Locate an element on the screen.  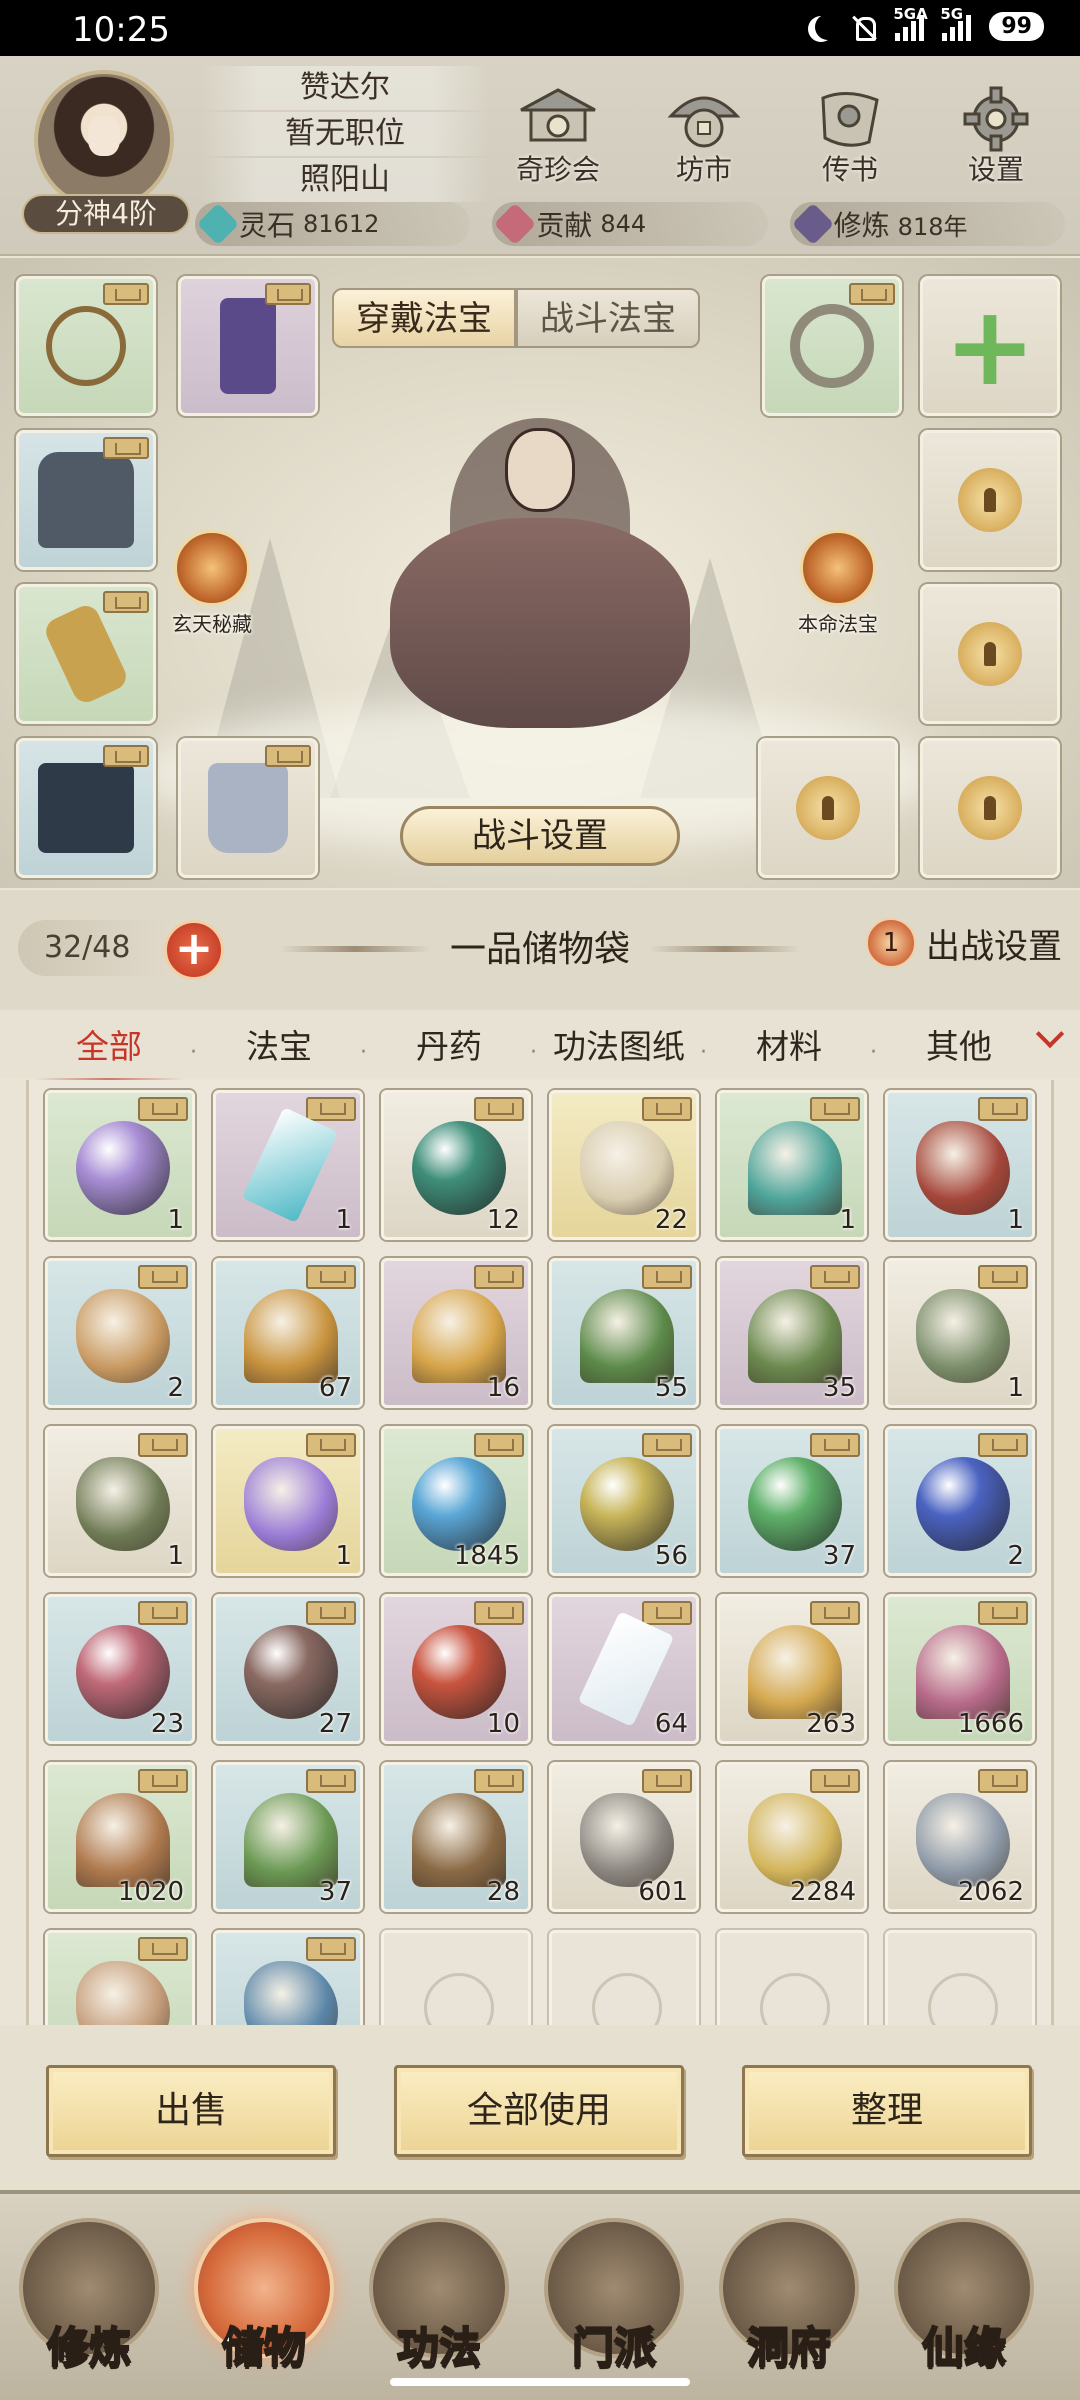
item-quantity: 10 is located at coordinates (503, 1724).